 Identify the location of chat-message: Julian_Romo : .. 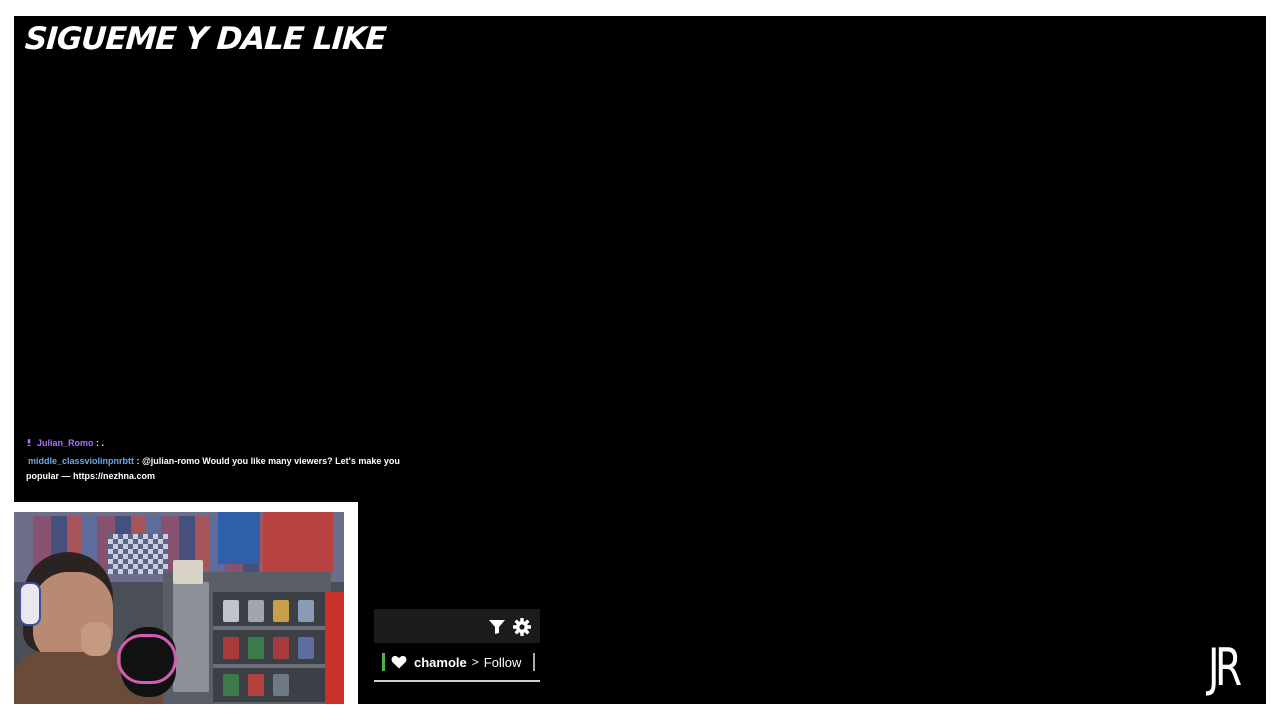
(216, 443).